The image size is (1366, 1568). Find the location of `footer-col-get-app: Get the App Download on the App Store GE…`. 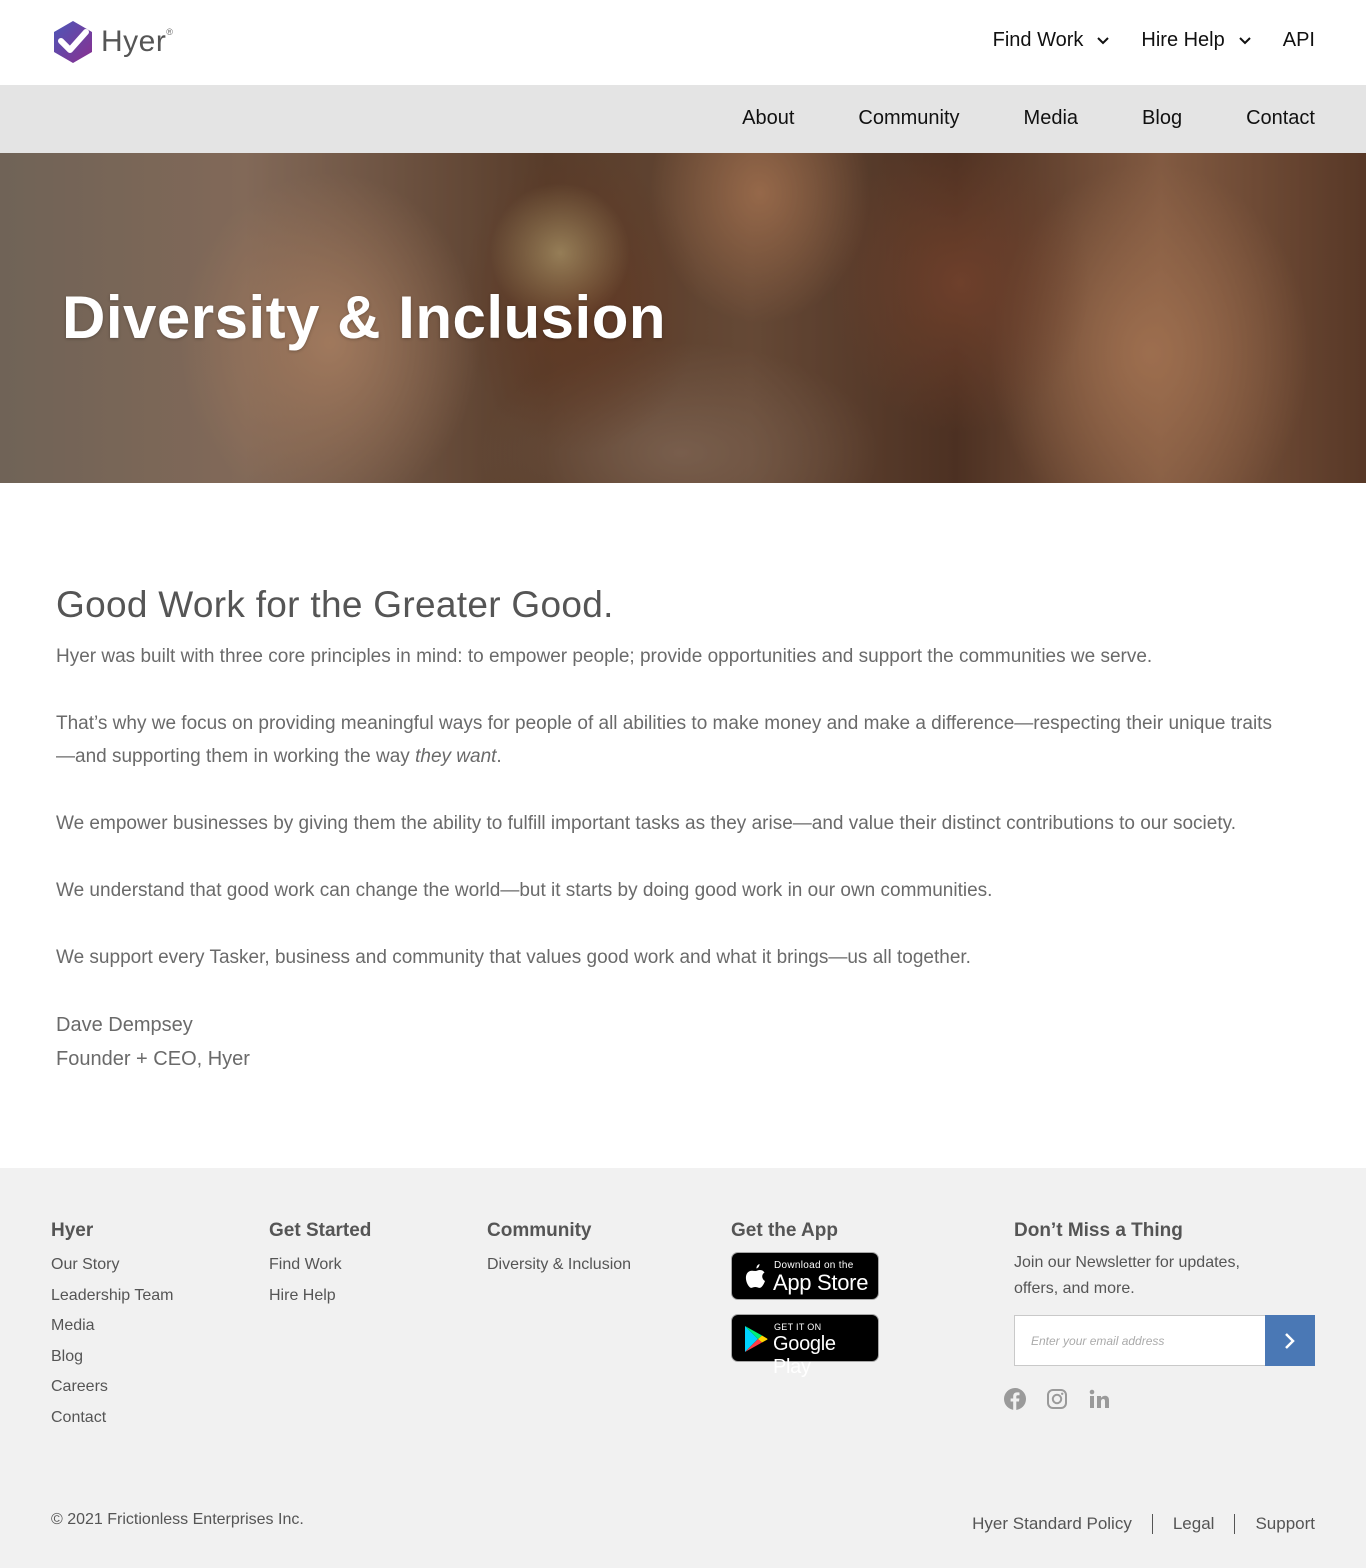

footer-col-get-app: Get the App Download on the App Store GE… is located at coordinates (805, 1299).